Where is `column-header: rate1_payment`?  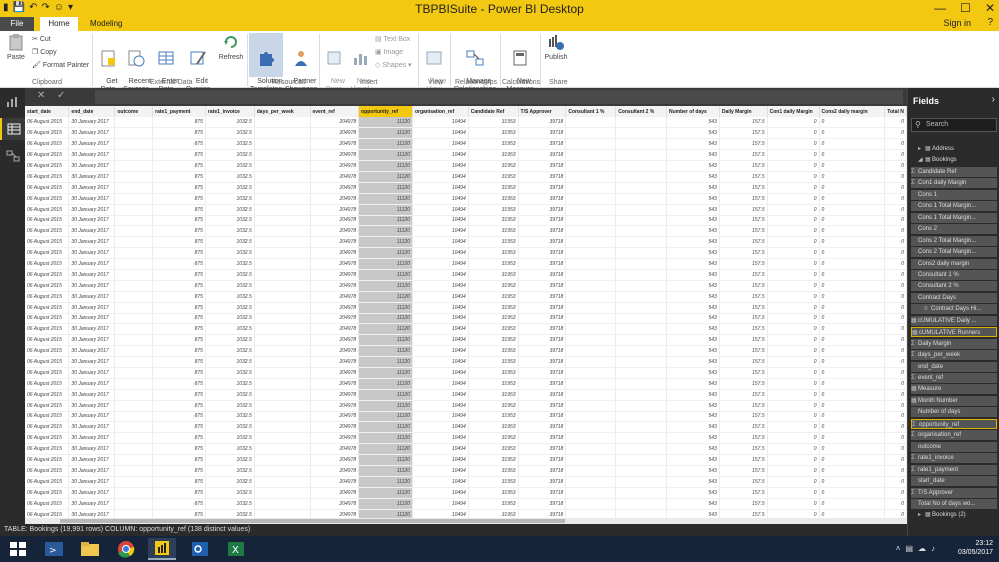 column-header: rate1_payment is located at coordinates (179, 111).